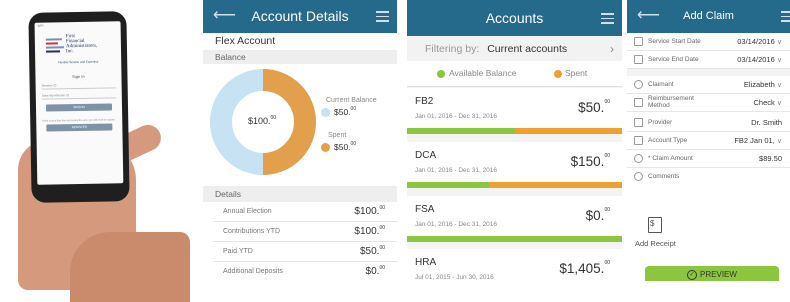 The image size is (790, 302). I want to click on claim-row: Account Type FB2 Jan 01, ∨, so click(708, 141).